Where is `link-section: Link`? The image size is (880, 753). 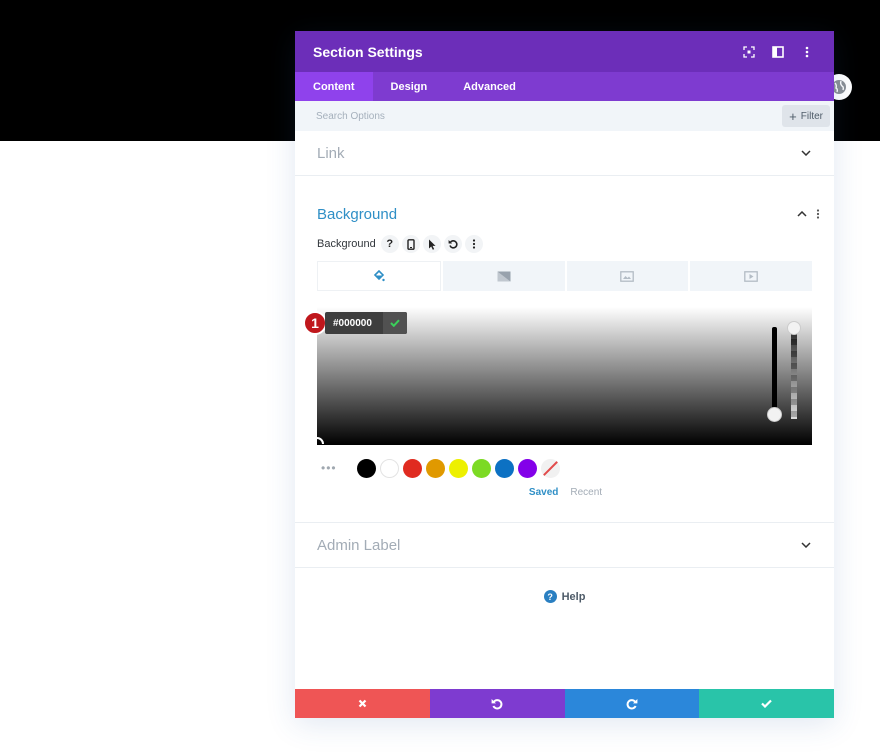 link-section: Link is located at coordinates (564, 153).